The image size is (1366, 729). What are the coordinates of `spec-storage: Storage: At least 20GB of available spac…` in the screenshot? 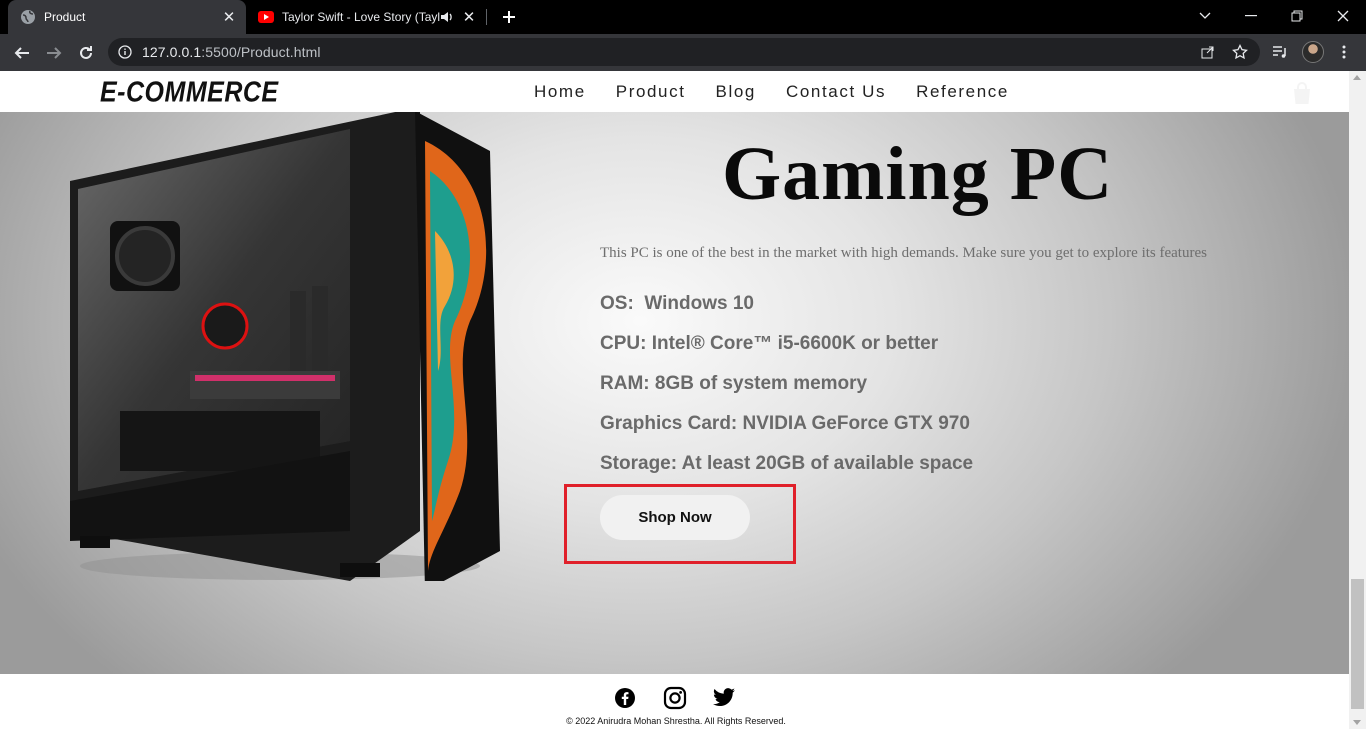 It's located at (787, 463).